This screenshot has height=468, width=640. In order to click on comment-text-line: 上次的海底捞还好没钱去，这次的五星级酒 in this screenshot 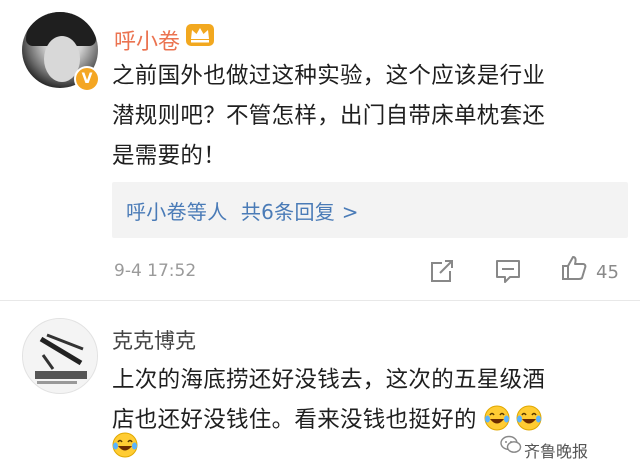, I will do `click(329, 380)`.